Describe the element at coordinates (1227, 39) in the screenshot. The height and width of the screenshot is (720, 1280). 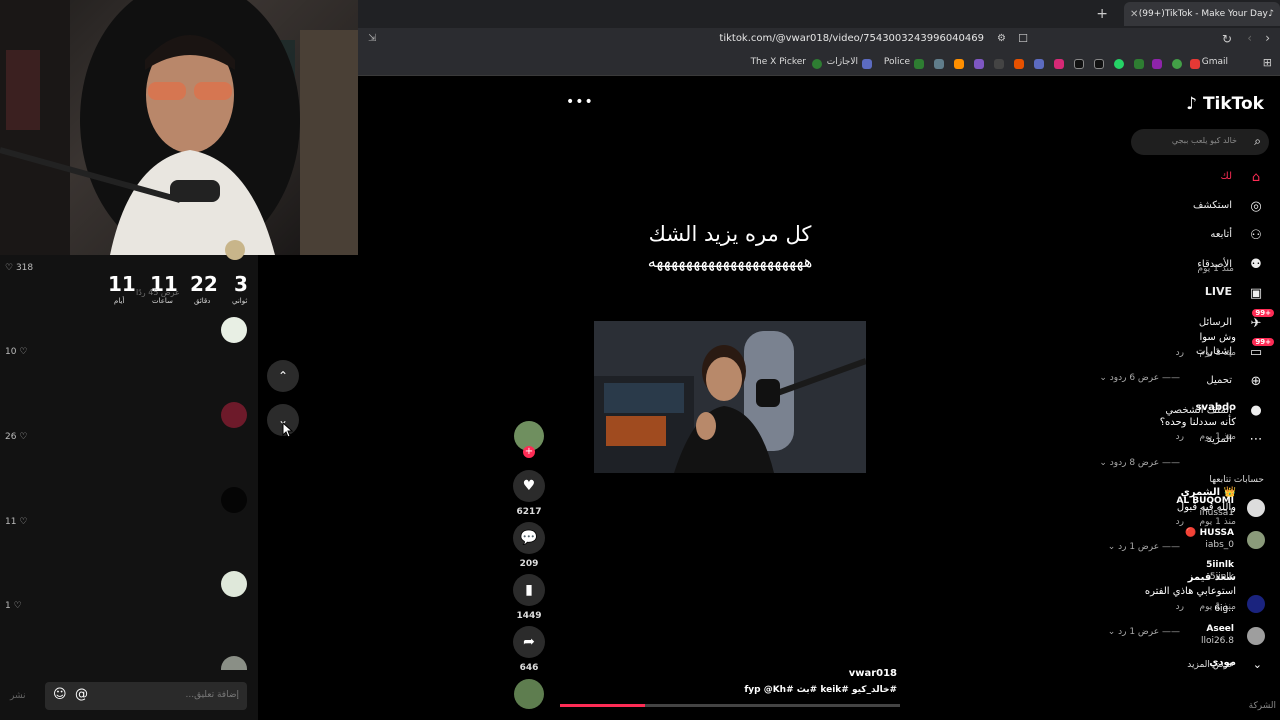
I see `reload-icon: ↻` at that location.